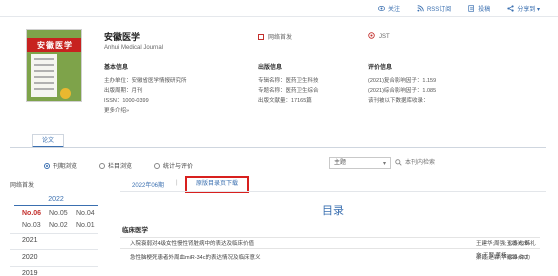 This screenshot has height=276, width=558. I want to click on top-links-bar: 关注 RSS订阅 投稿 分享到 ▾, so click(458, 8).